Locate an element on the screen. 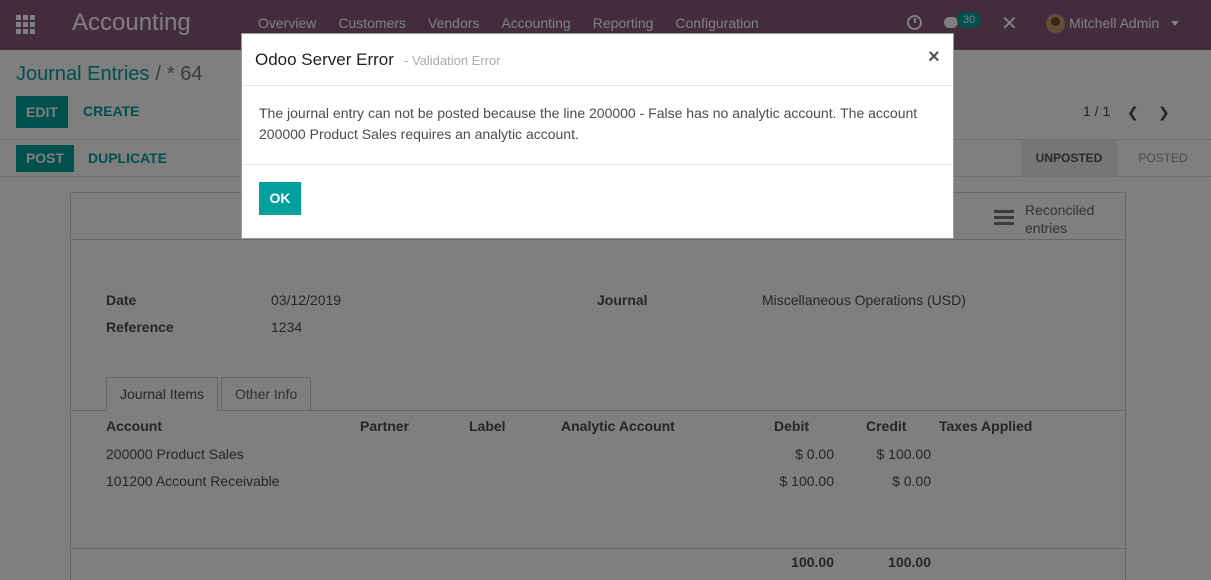  ok-button: OK is located at coordinates (280, 198).